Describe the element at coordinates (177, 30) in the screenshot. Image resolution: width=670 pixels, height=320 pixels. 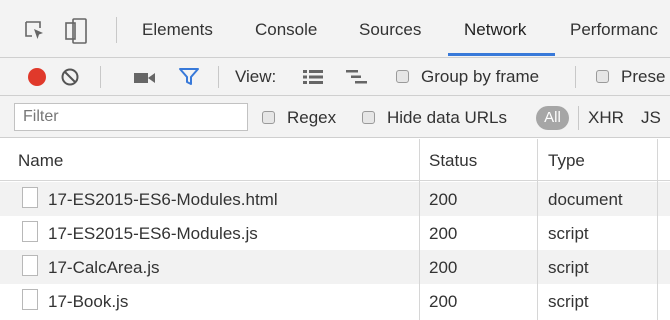
I see `tab-elements: Elements` at that location.